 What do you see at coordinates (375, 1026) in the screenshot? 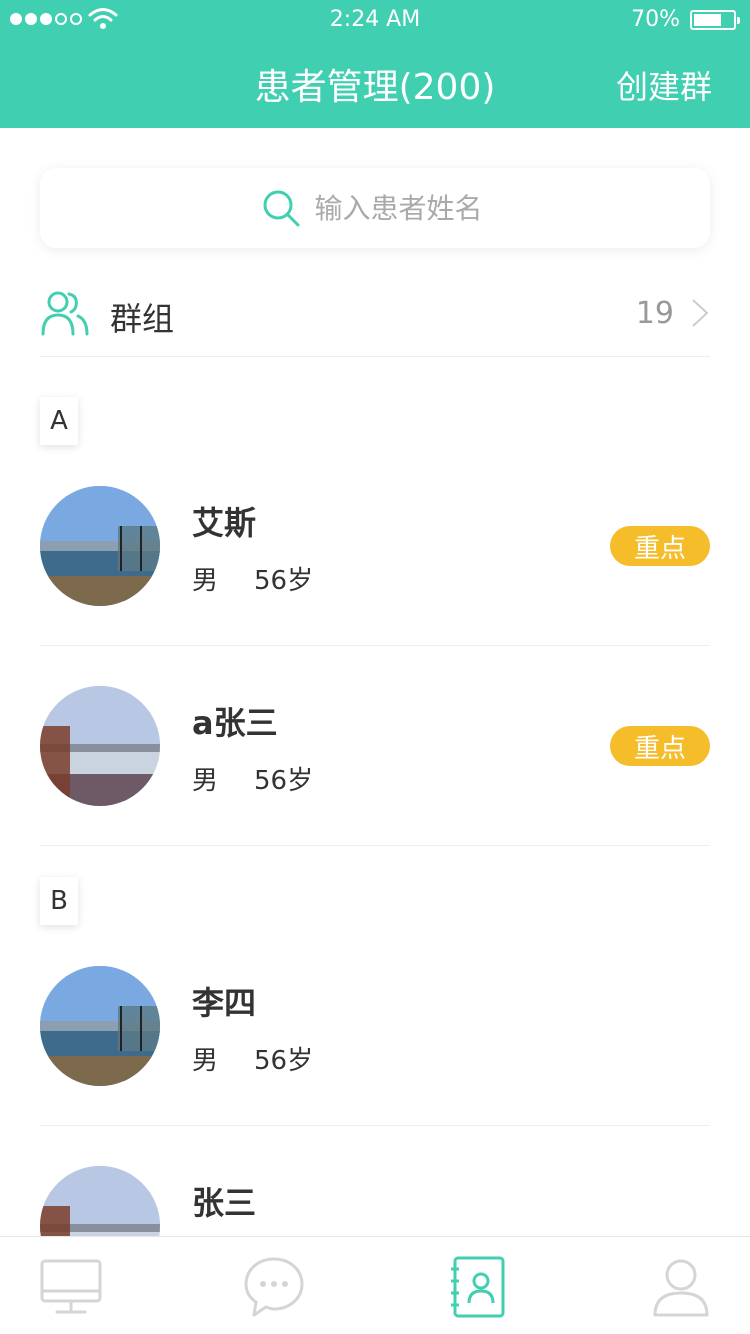
I see `patient-row: 李四 男 56岁` at bounding box center [375, 1026].